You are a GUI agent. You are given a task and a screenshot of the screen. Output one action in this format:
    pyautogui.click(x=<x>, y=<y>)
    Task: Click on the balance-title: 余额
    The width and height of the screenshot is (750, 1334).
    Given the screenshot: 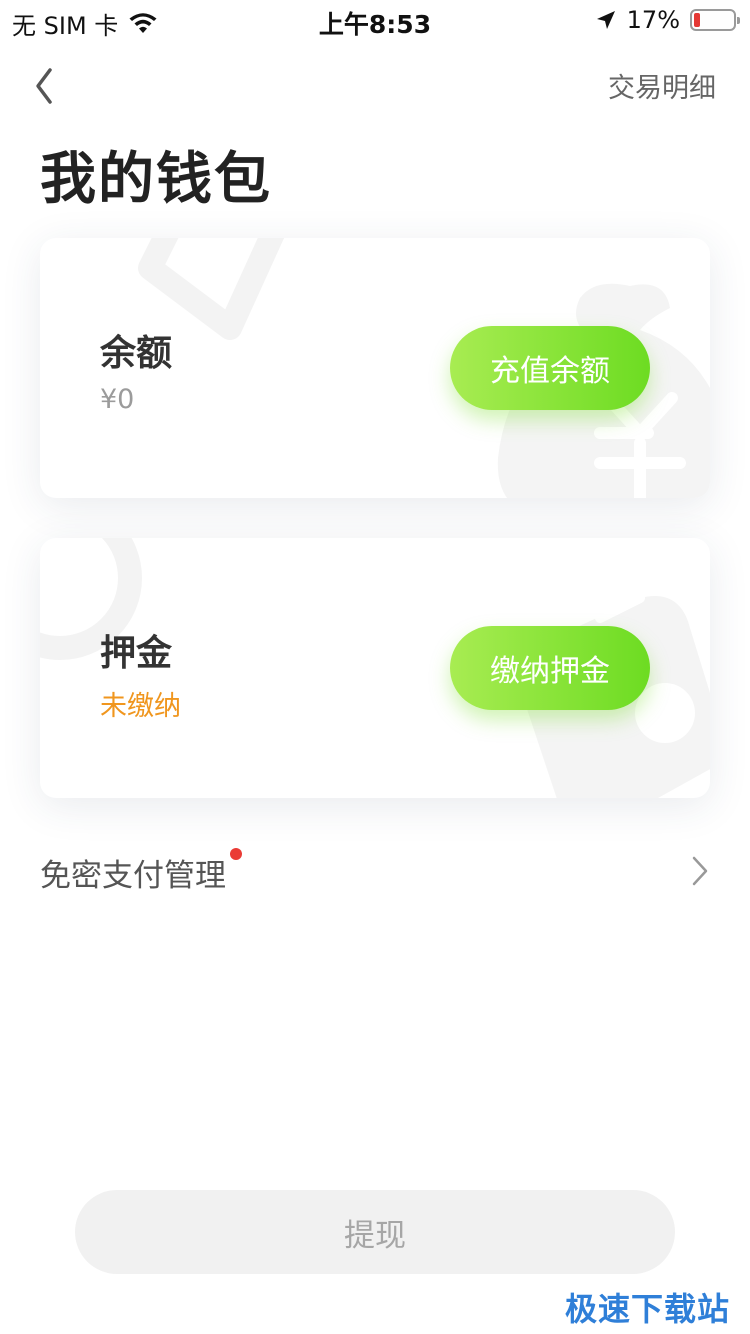 What is the action you would take?
    pyautogui.click(x=136, y=353)
    